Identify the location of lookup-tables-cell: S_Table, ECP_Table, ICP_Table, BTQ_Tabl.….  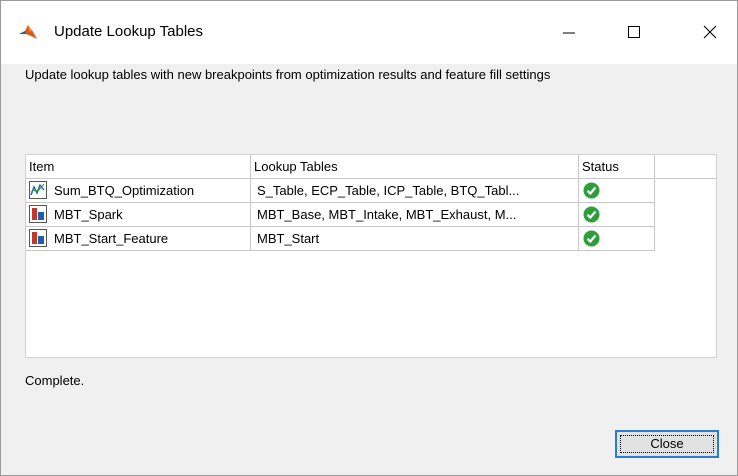
(415, 190).